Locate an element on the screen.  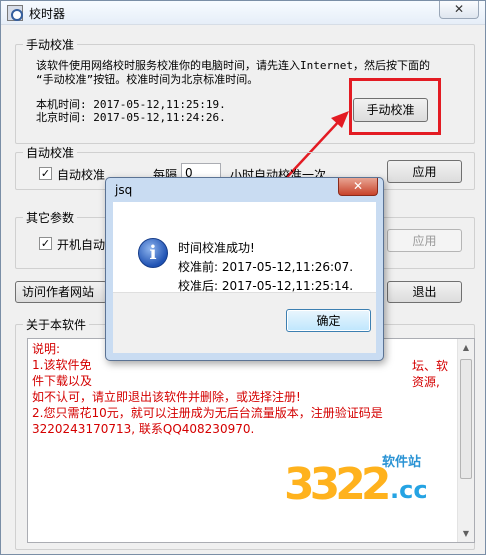
dialog-footer: 确定 is located at coordinates (244, 322).